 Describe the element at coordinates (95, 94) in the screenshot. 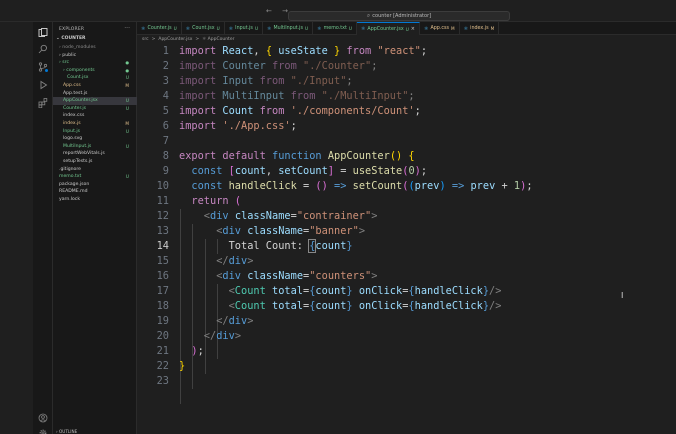

I see `tree-item: App.test.js` at that location.